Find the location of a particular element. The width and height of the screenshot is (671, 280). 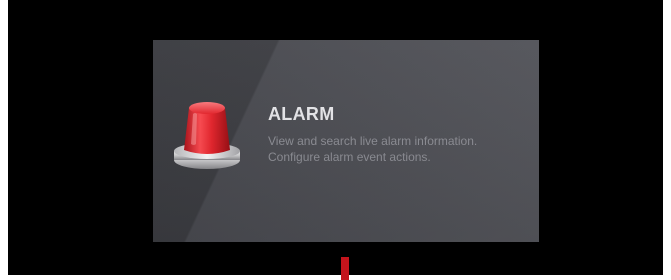

alarm-title: ALARM is located at coordinates (301, 114).